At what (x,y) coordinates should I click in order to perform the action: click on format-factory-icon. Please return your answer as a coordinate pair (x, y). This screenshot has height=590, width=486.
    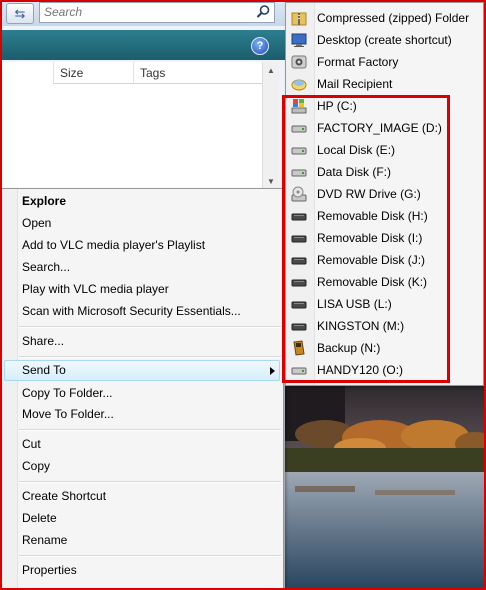
    Looking at the image, I should click on (299, 62).